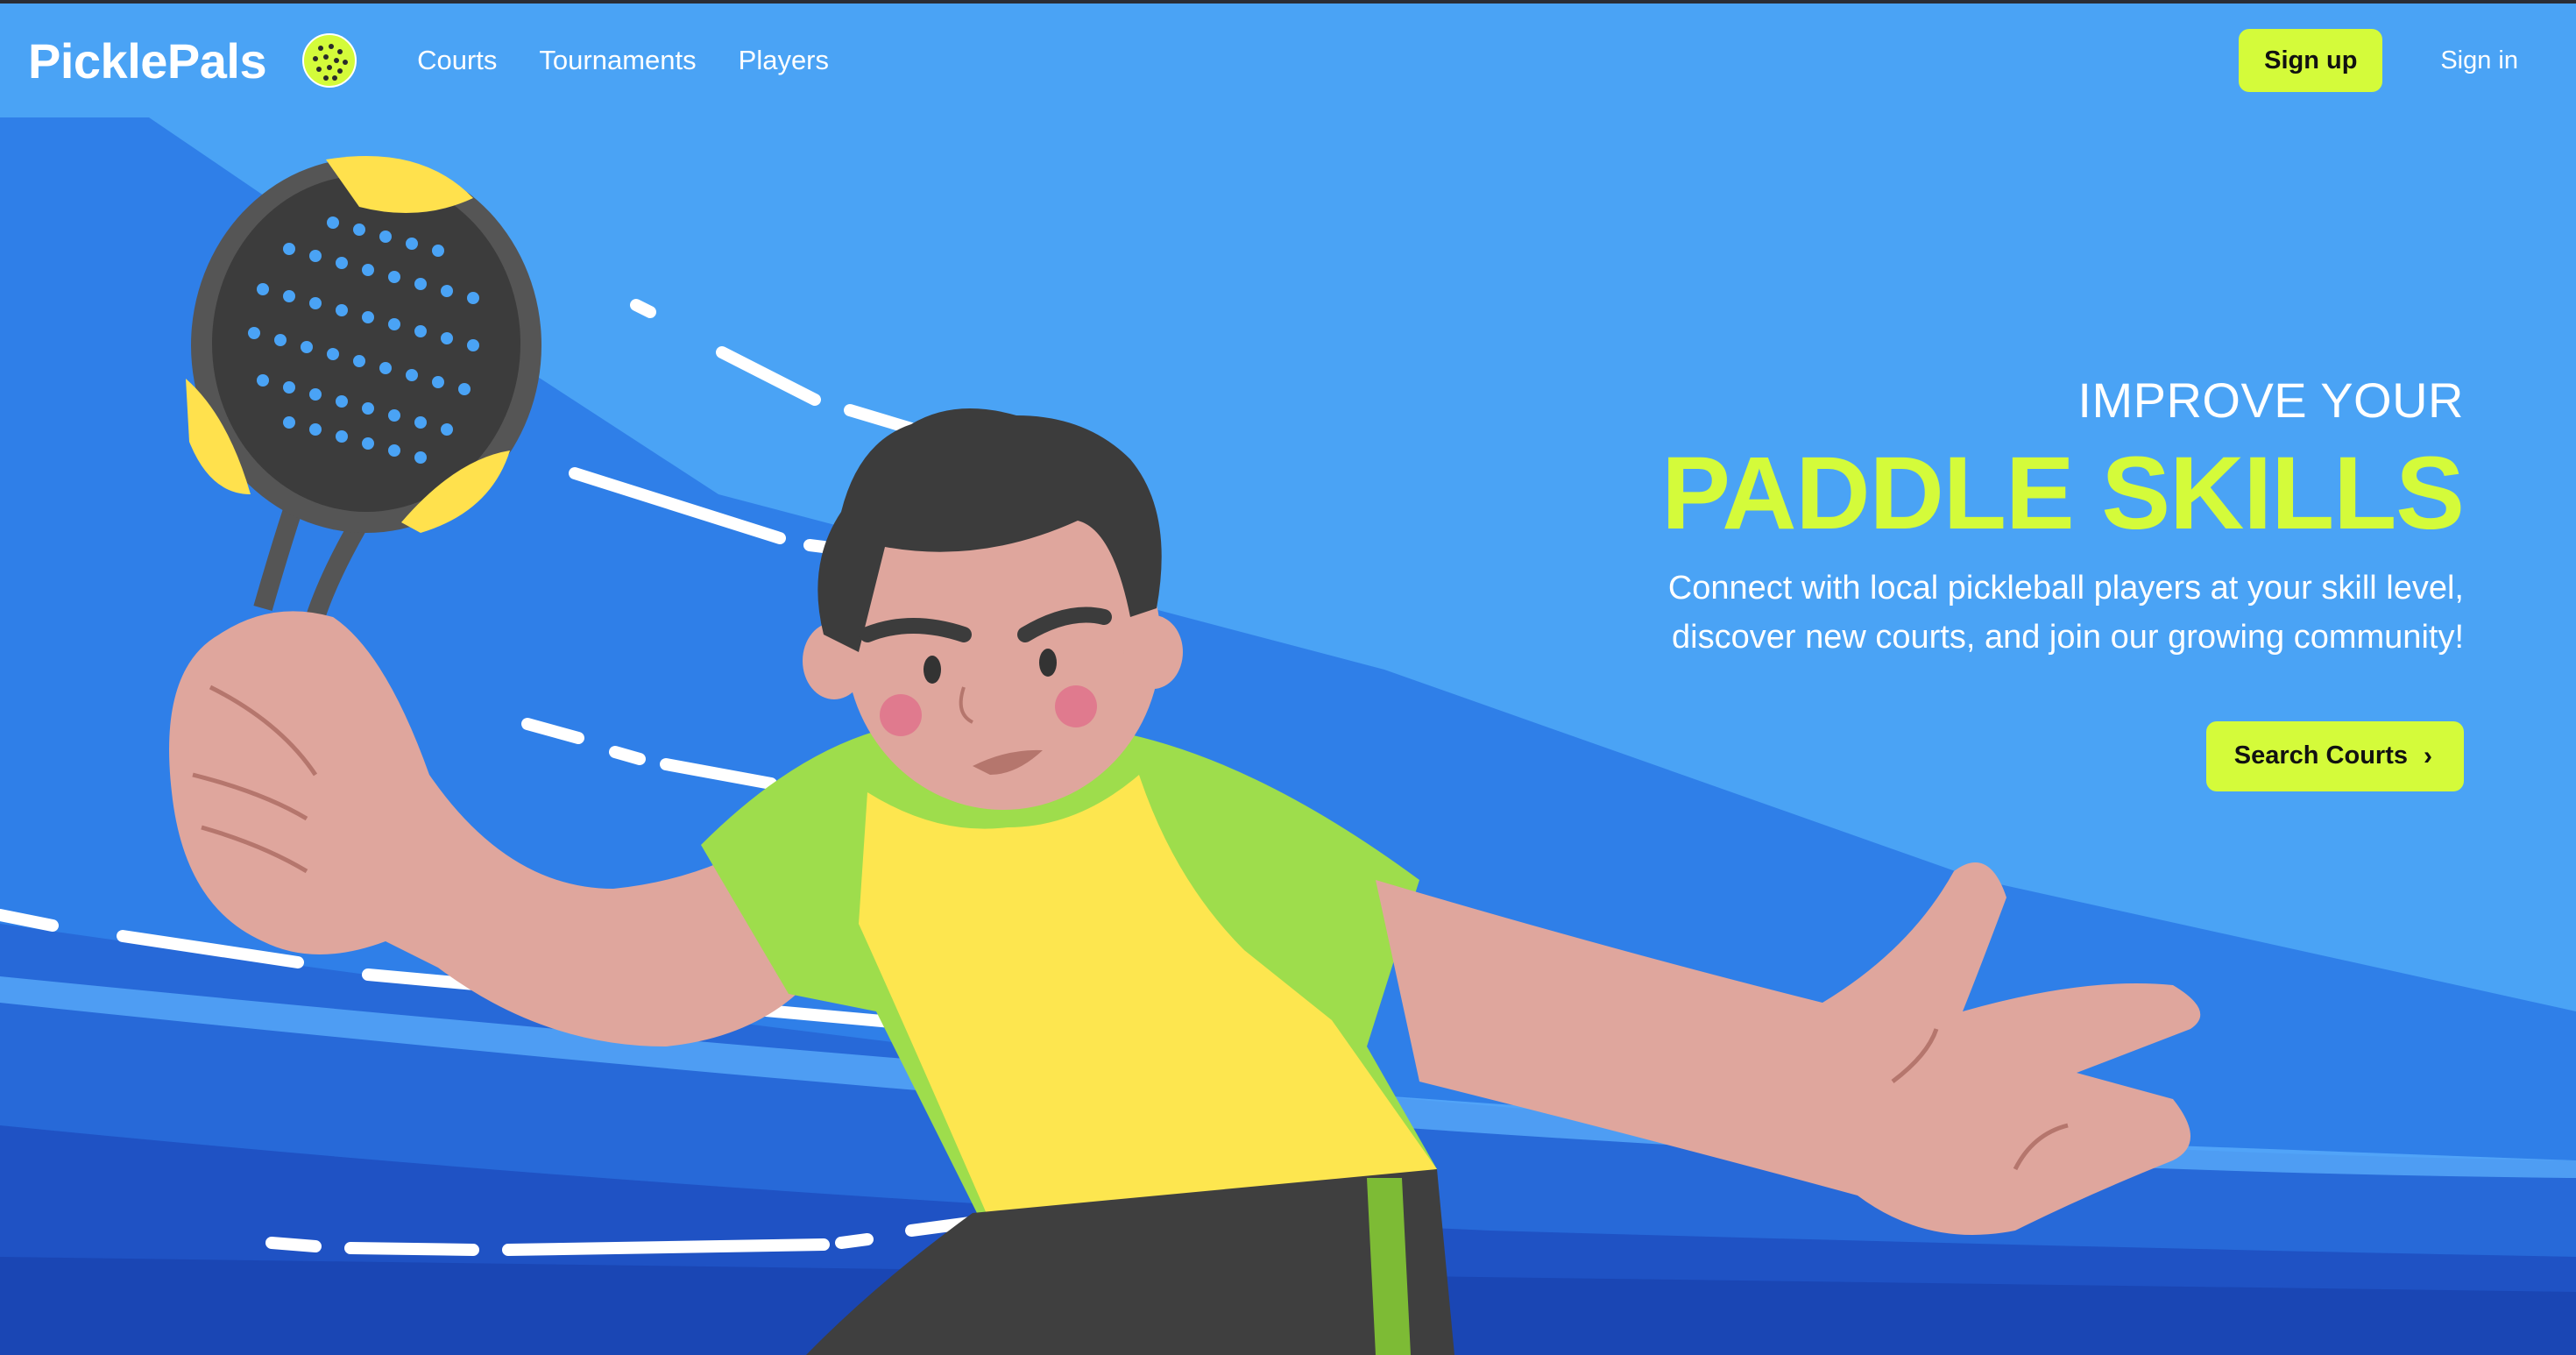 This screenshot has height=1355, width=2576. What do you see at coordinates (2311, 61) in the screenshot?
I see `signup-button: Sign up` at bounding box center [2311, 61].